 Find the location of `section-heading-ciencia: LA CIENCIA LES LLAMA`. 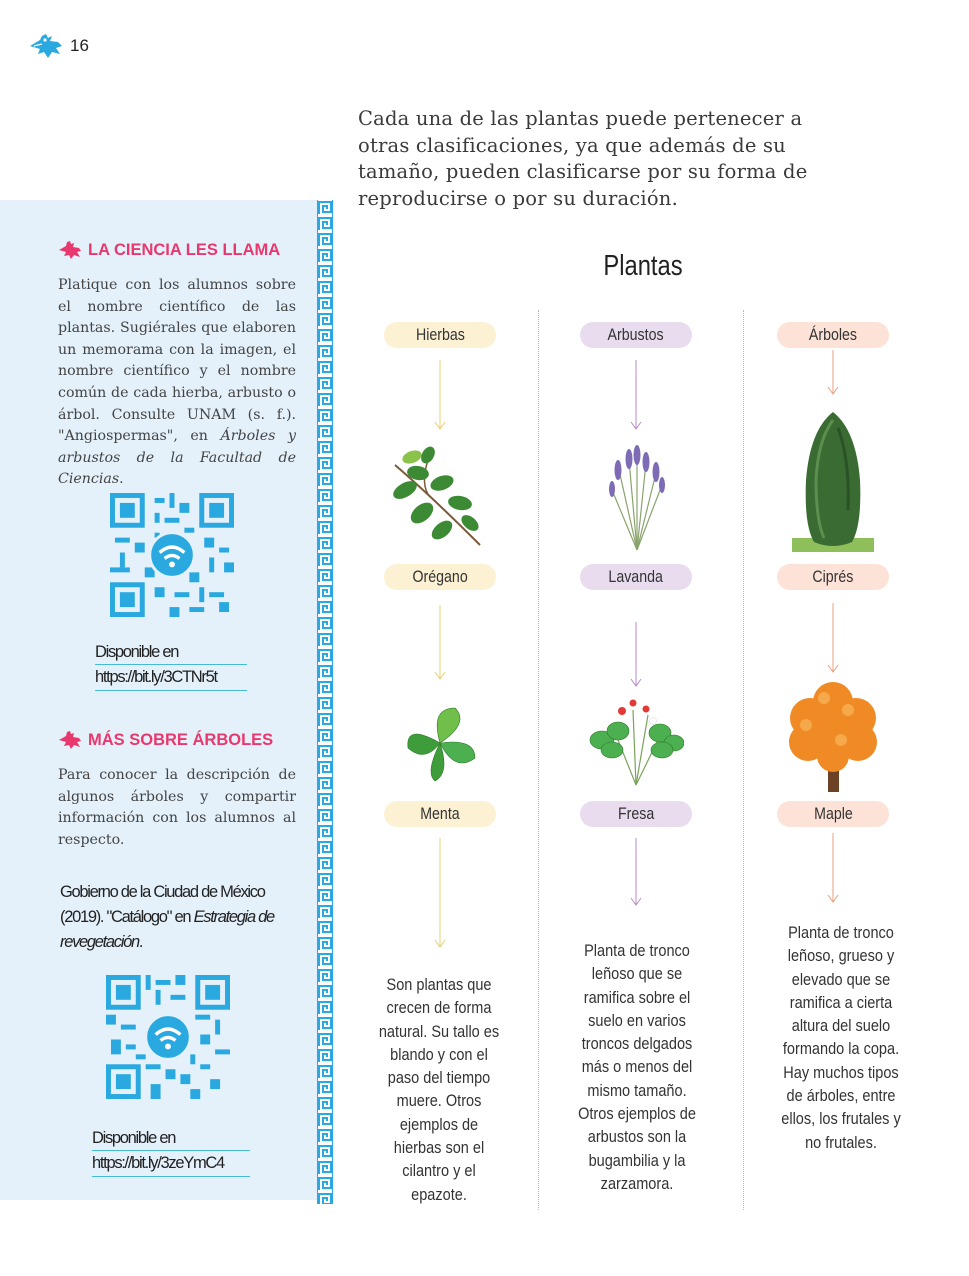

section-heading-ciencia: LA CIENCIA LES LLAMA is located at coordinates (169, 250).